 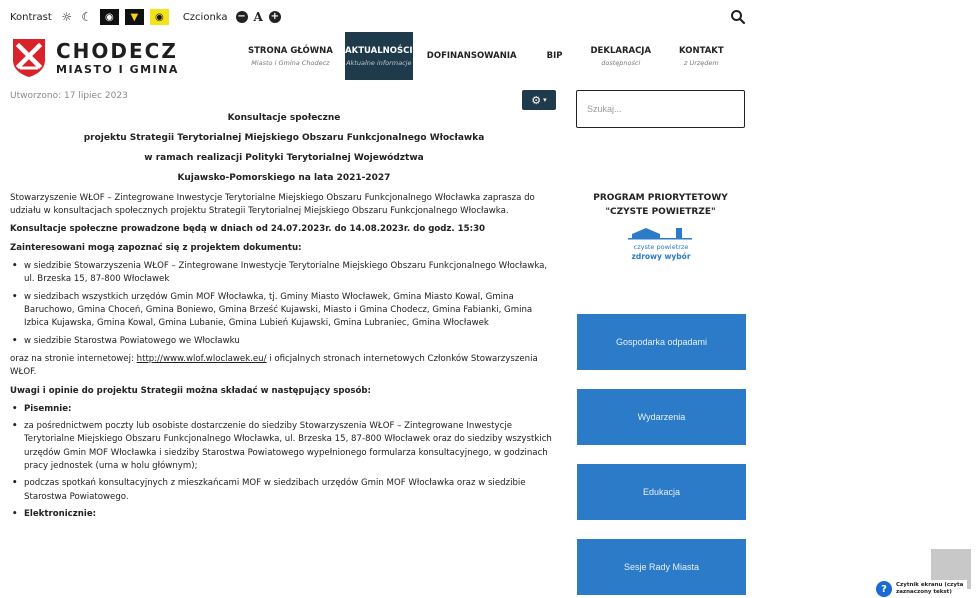 What do you see at coordinates (31, 17) in the screenshot?
I see `contrast-label: Kontrast` at bounding box center [31, 17].